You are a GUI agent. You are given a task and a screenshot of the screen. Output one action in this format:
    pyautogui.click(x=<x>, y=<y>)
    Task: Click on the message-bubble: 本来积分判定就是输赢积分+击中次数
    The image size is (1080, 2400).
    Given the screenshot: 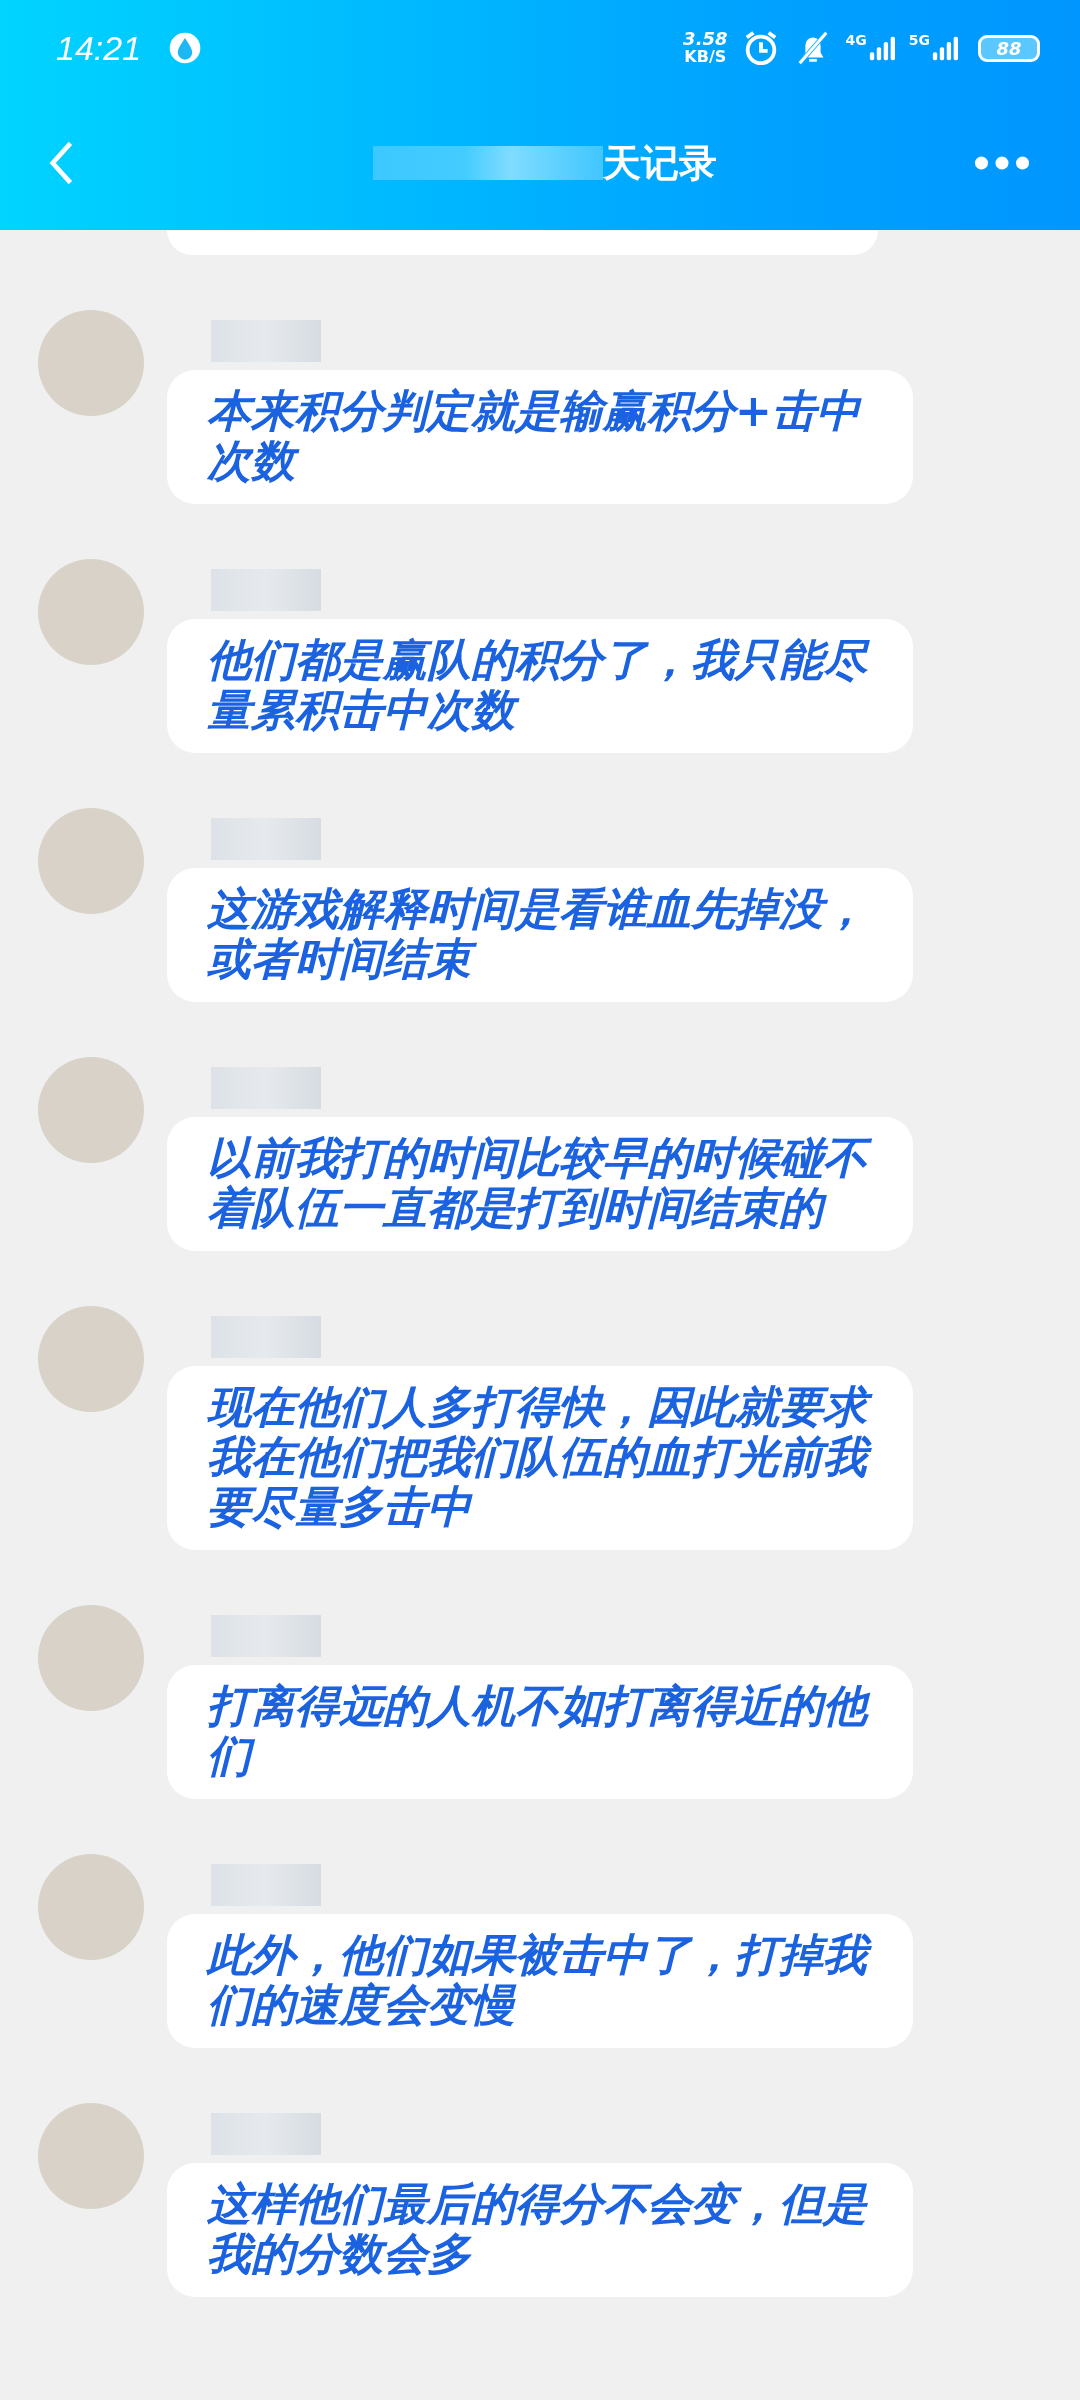 What is the action you would take?
    pyautogui.click(x=540, y=437)
    